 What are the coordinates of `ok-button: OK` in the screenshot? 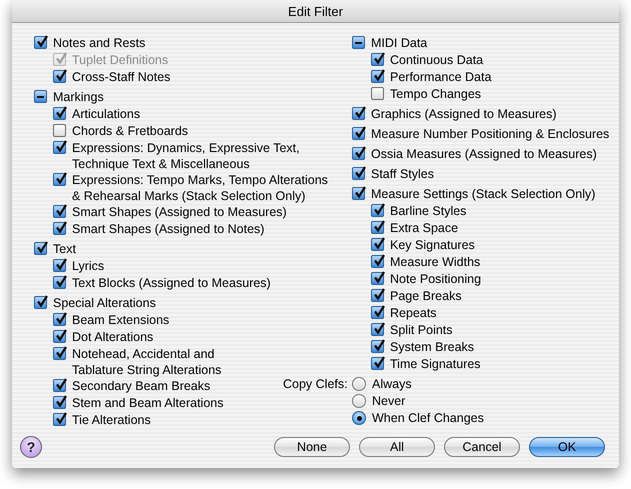 It's located at (567, 447).